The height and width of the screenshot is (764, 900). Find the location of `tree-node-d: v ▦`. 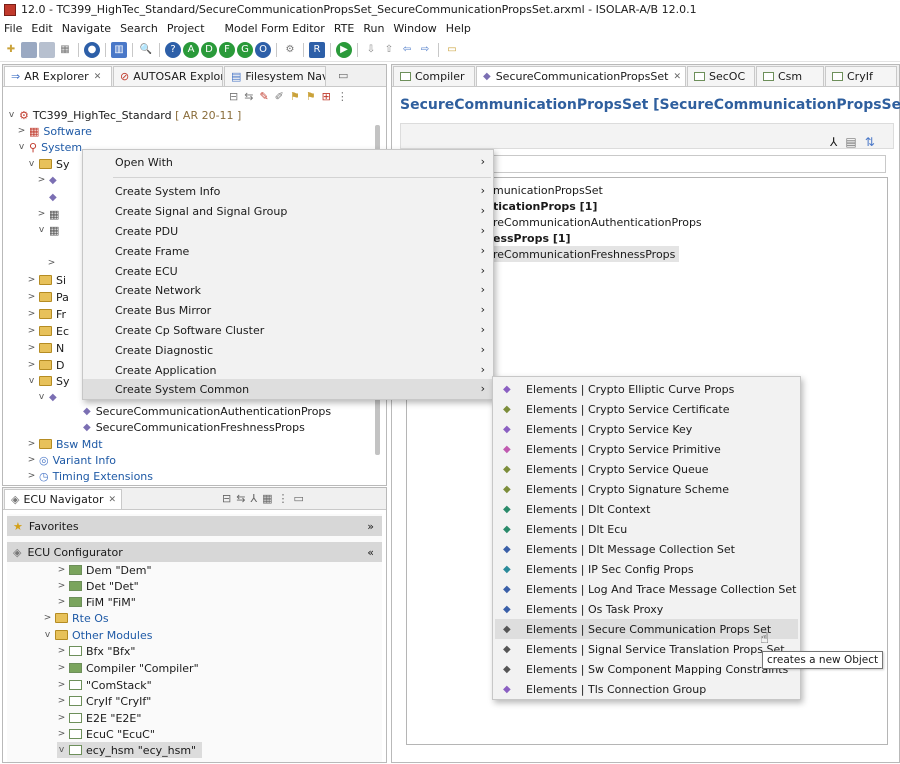

tree-node-d: v ▦ is located at coordinates (48, 230).